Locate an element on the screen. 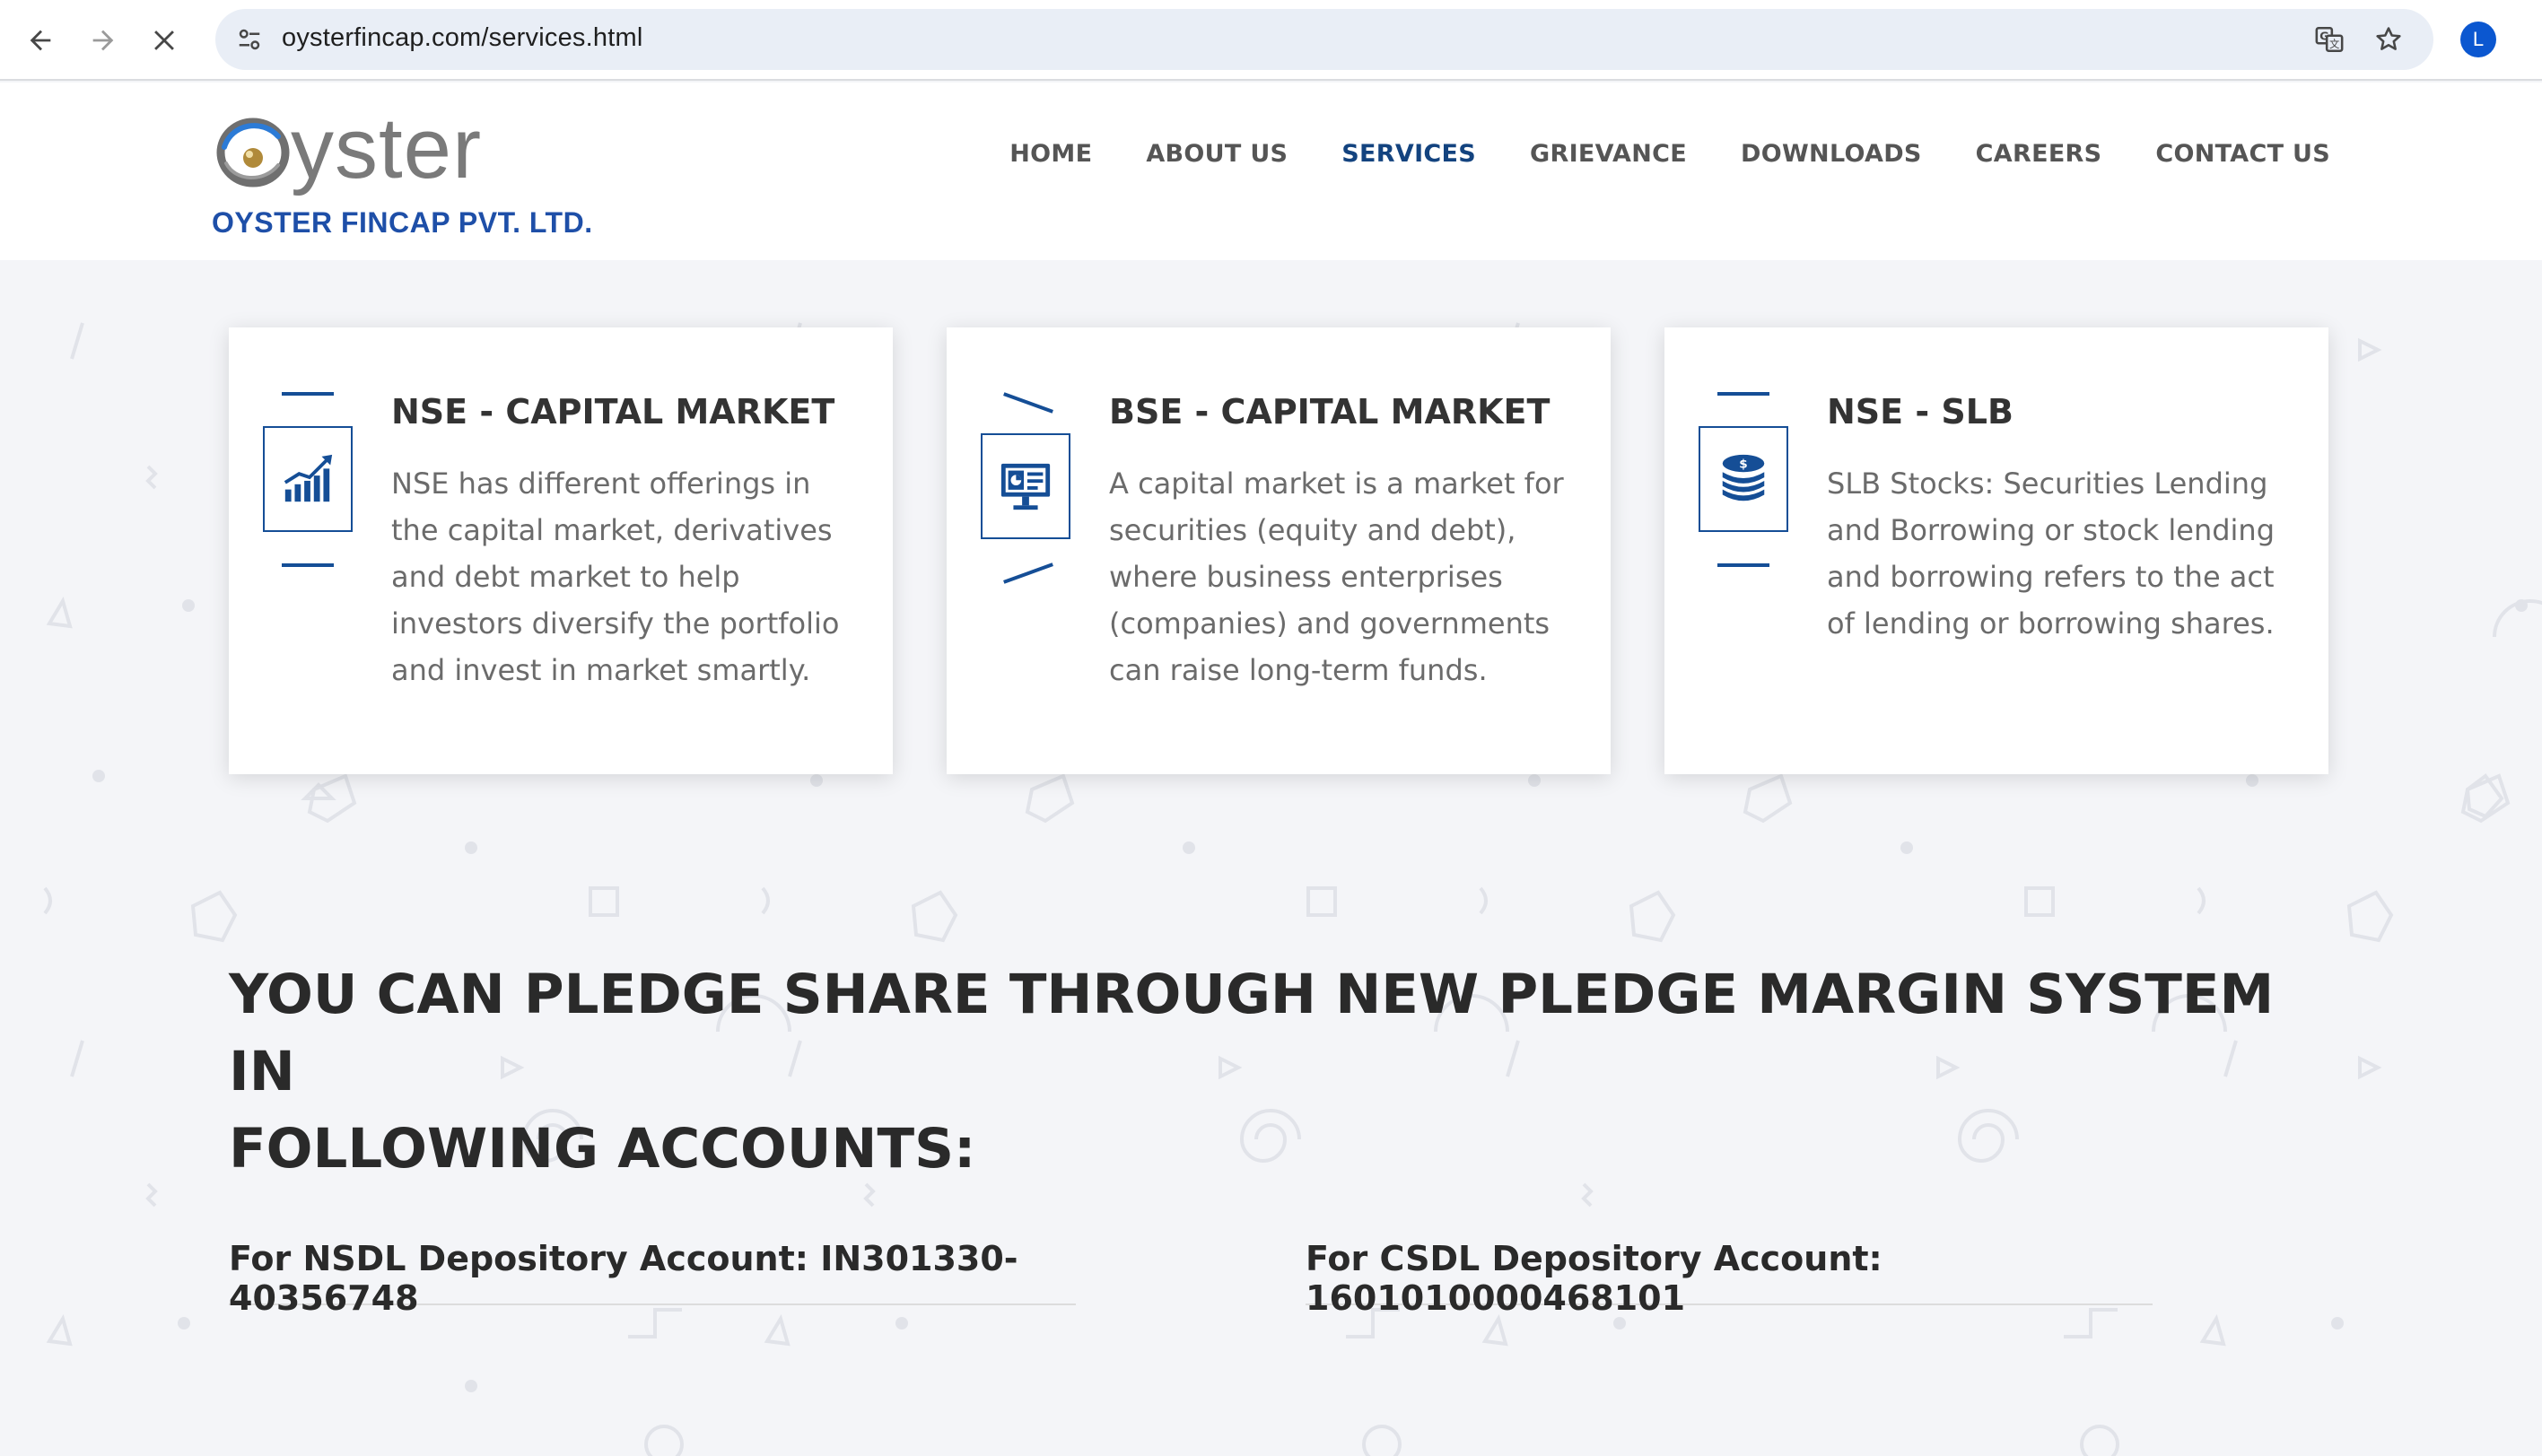 The image size is (2542, 1456). logo-wordmark: yster is located at coordinates (387, 148).